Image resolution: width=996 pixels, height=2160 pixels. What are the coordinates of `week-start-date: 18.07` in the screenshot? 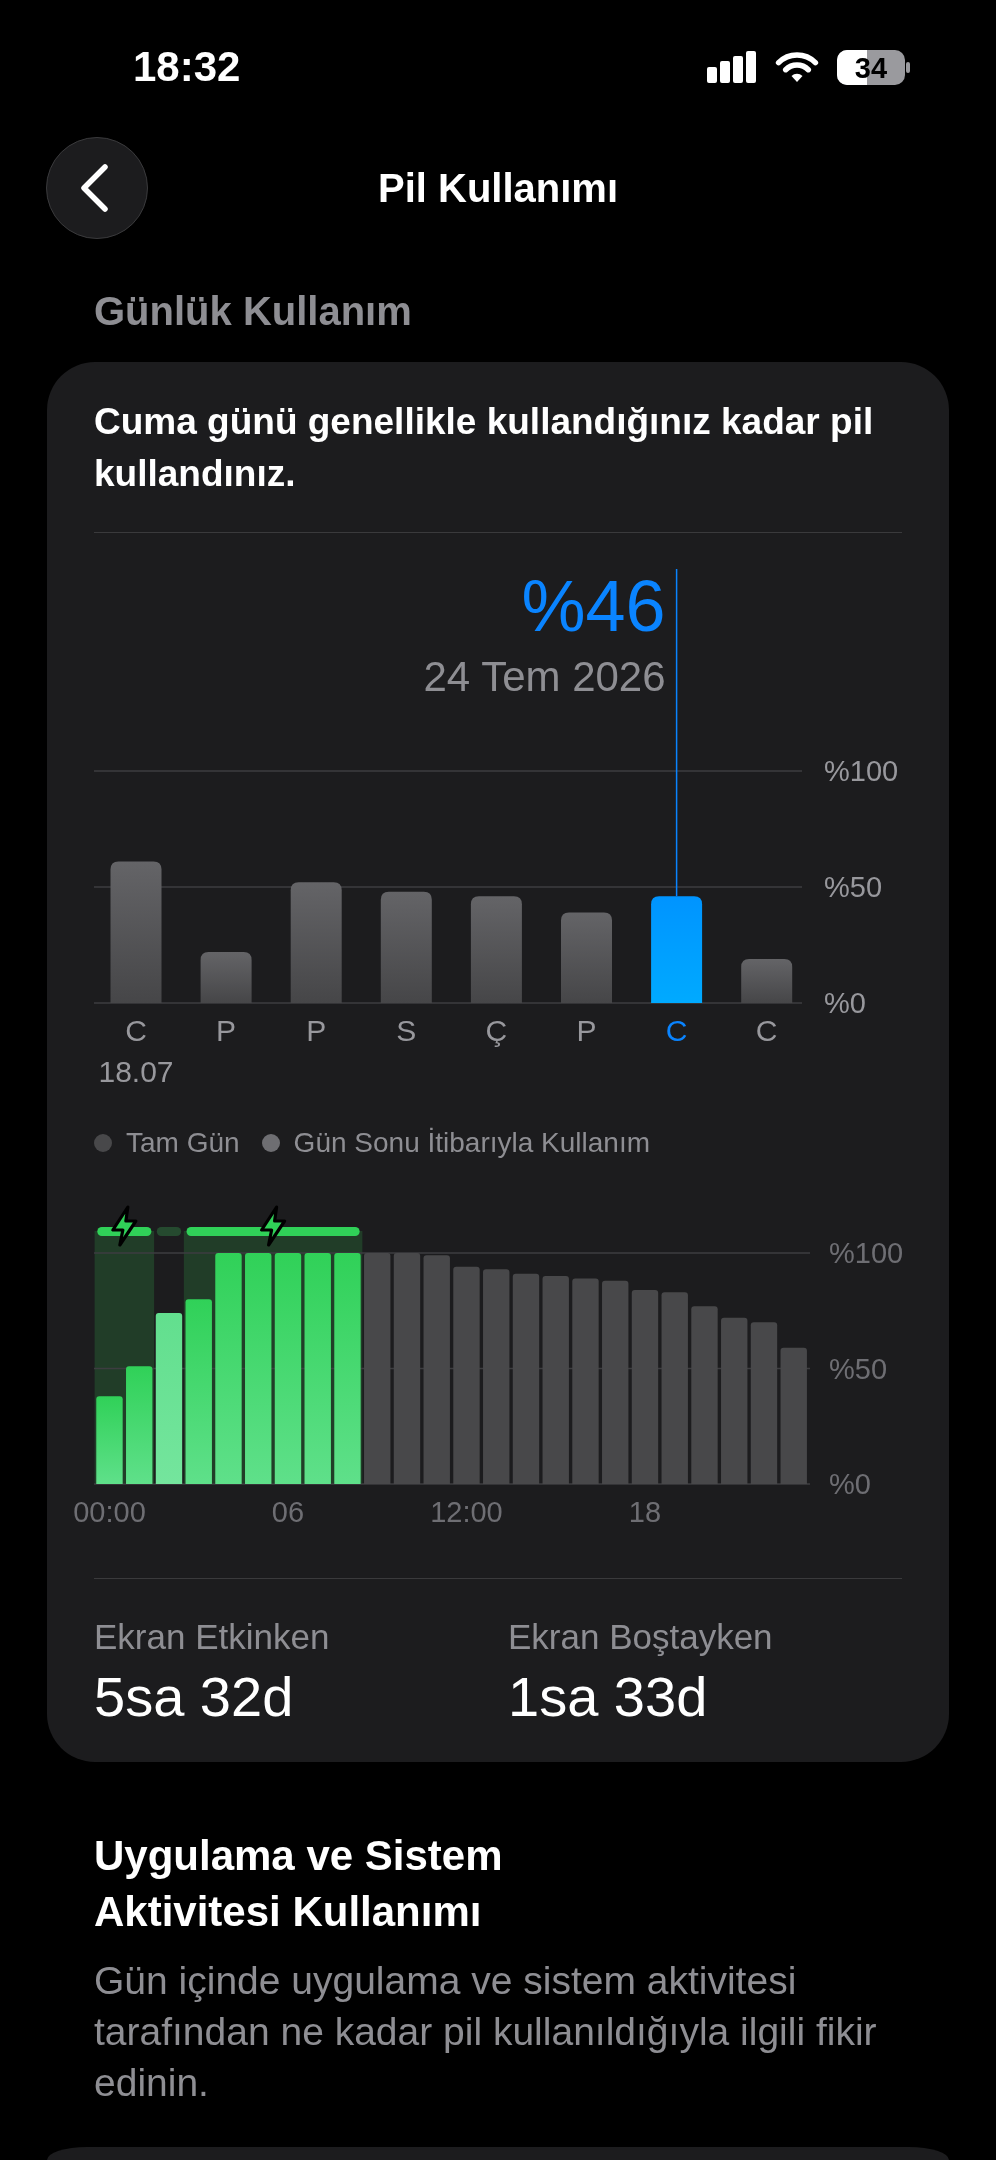 It's located at (136, 1071).